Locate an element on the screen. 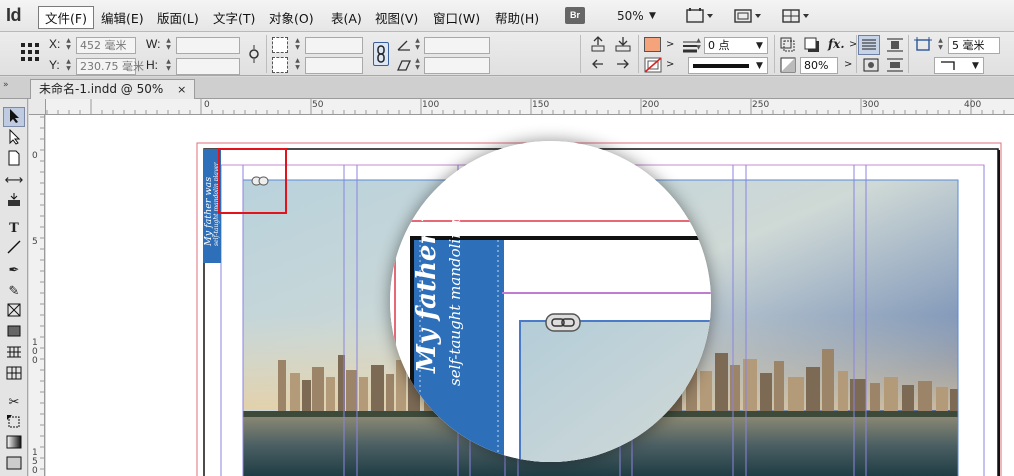 This screenshot has height=476, width=1014. menu-window: 窗口(W) is located at coordinates (456, 17).